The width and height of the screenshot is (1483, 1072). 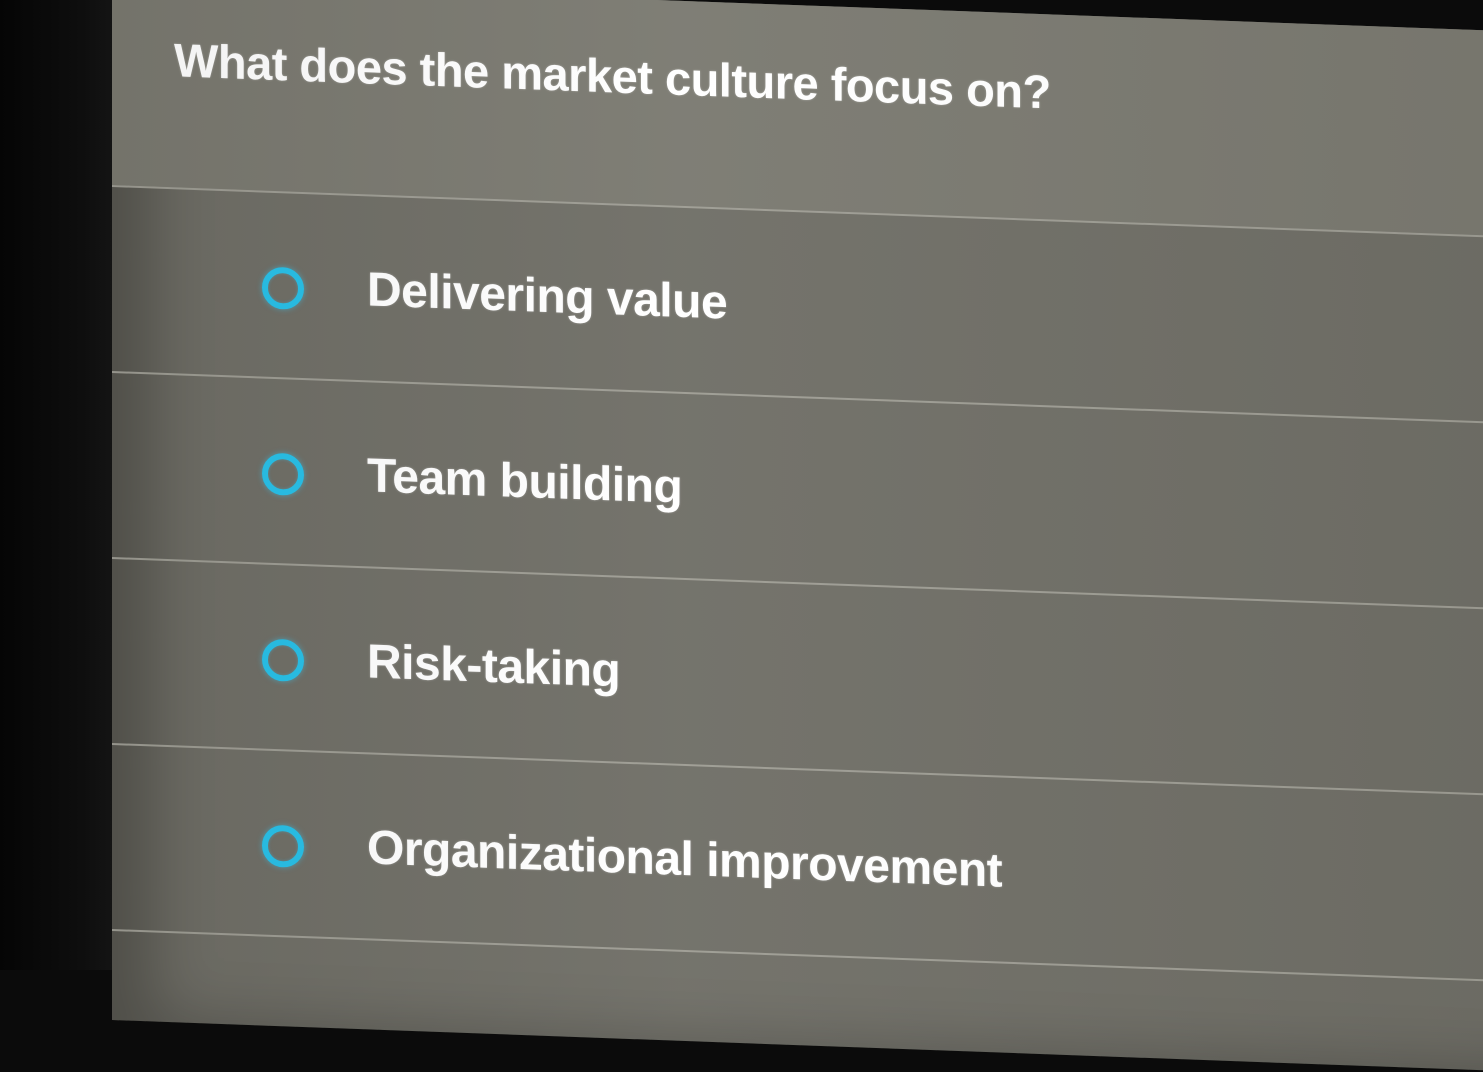 I want to click on monitor-bezel, so click(x=59, y=485).